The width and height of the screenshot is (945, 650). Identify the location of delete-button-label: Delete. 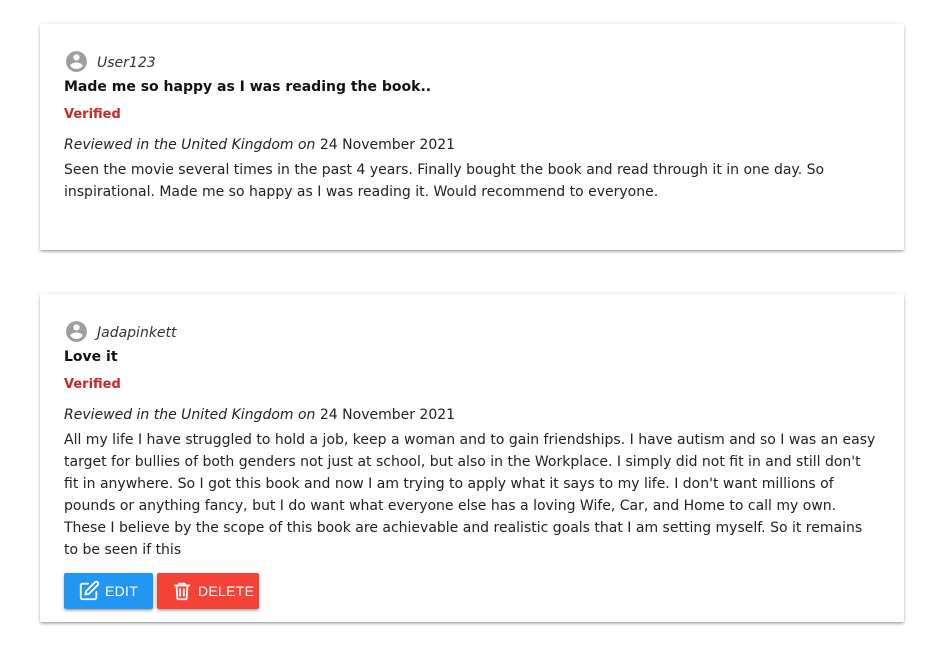
(226, 591).